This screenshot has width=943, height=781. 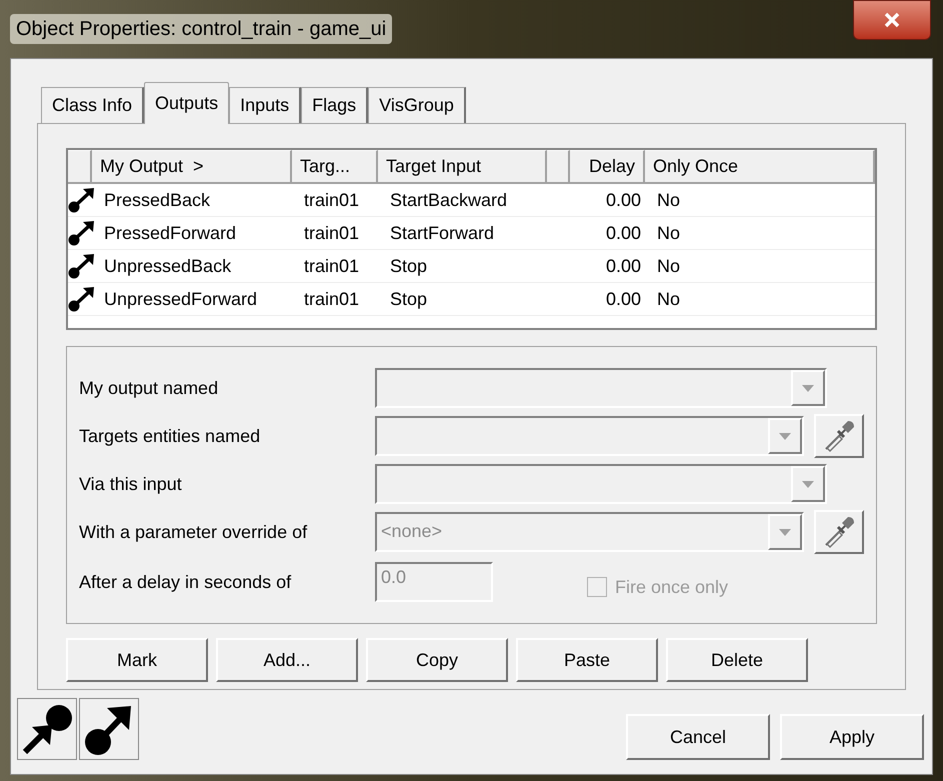 I want to click on column-header: Delay, so click(x=607, y=167).